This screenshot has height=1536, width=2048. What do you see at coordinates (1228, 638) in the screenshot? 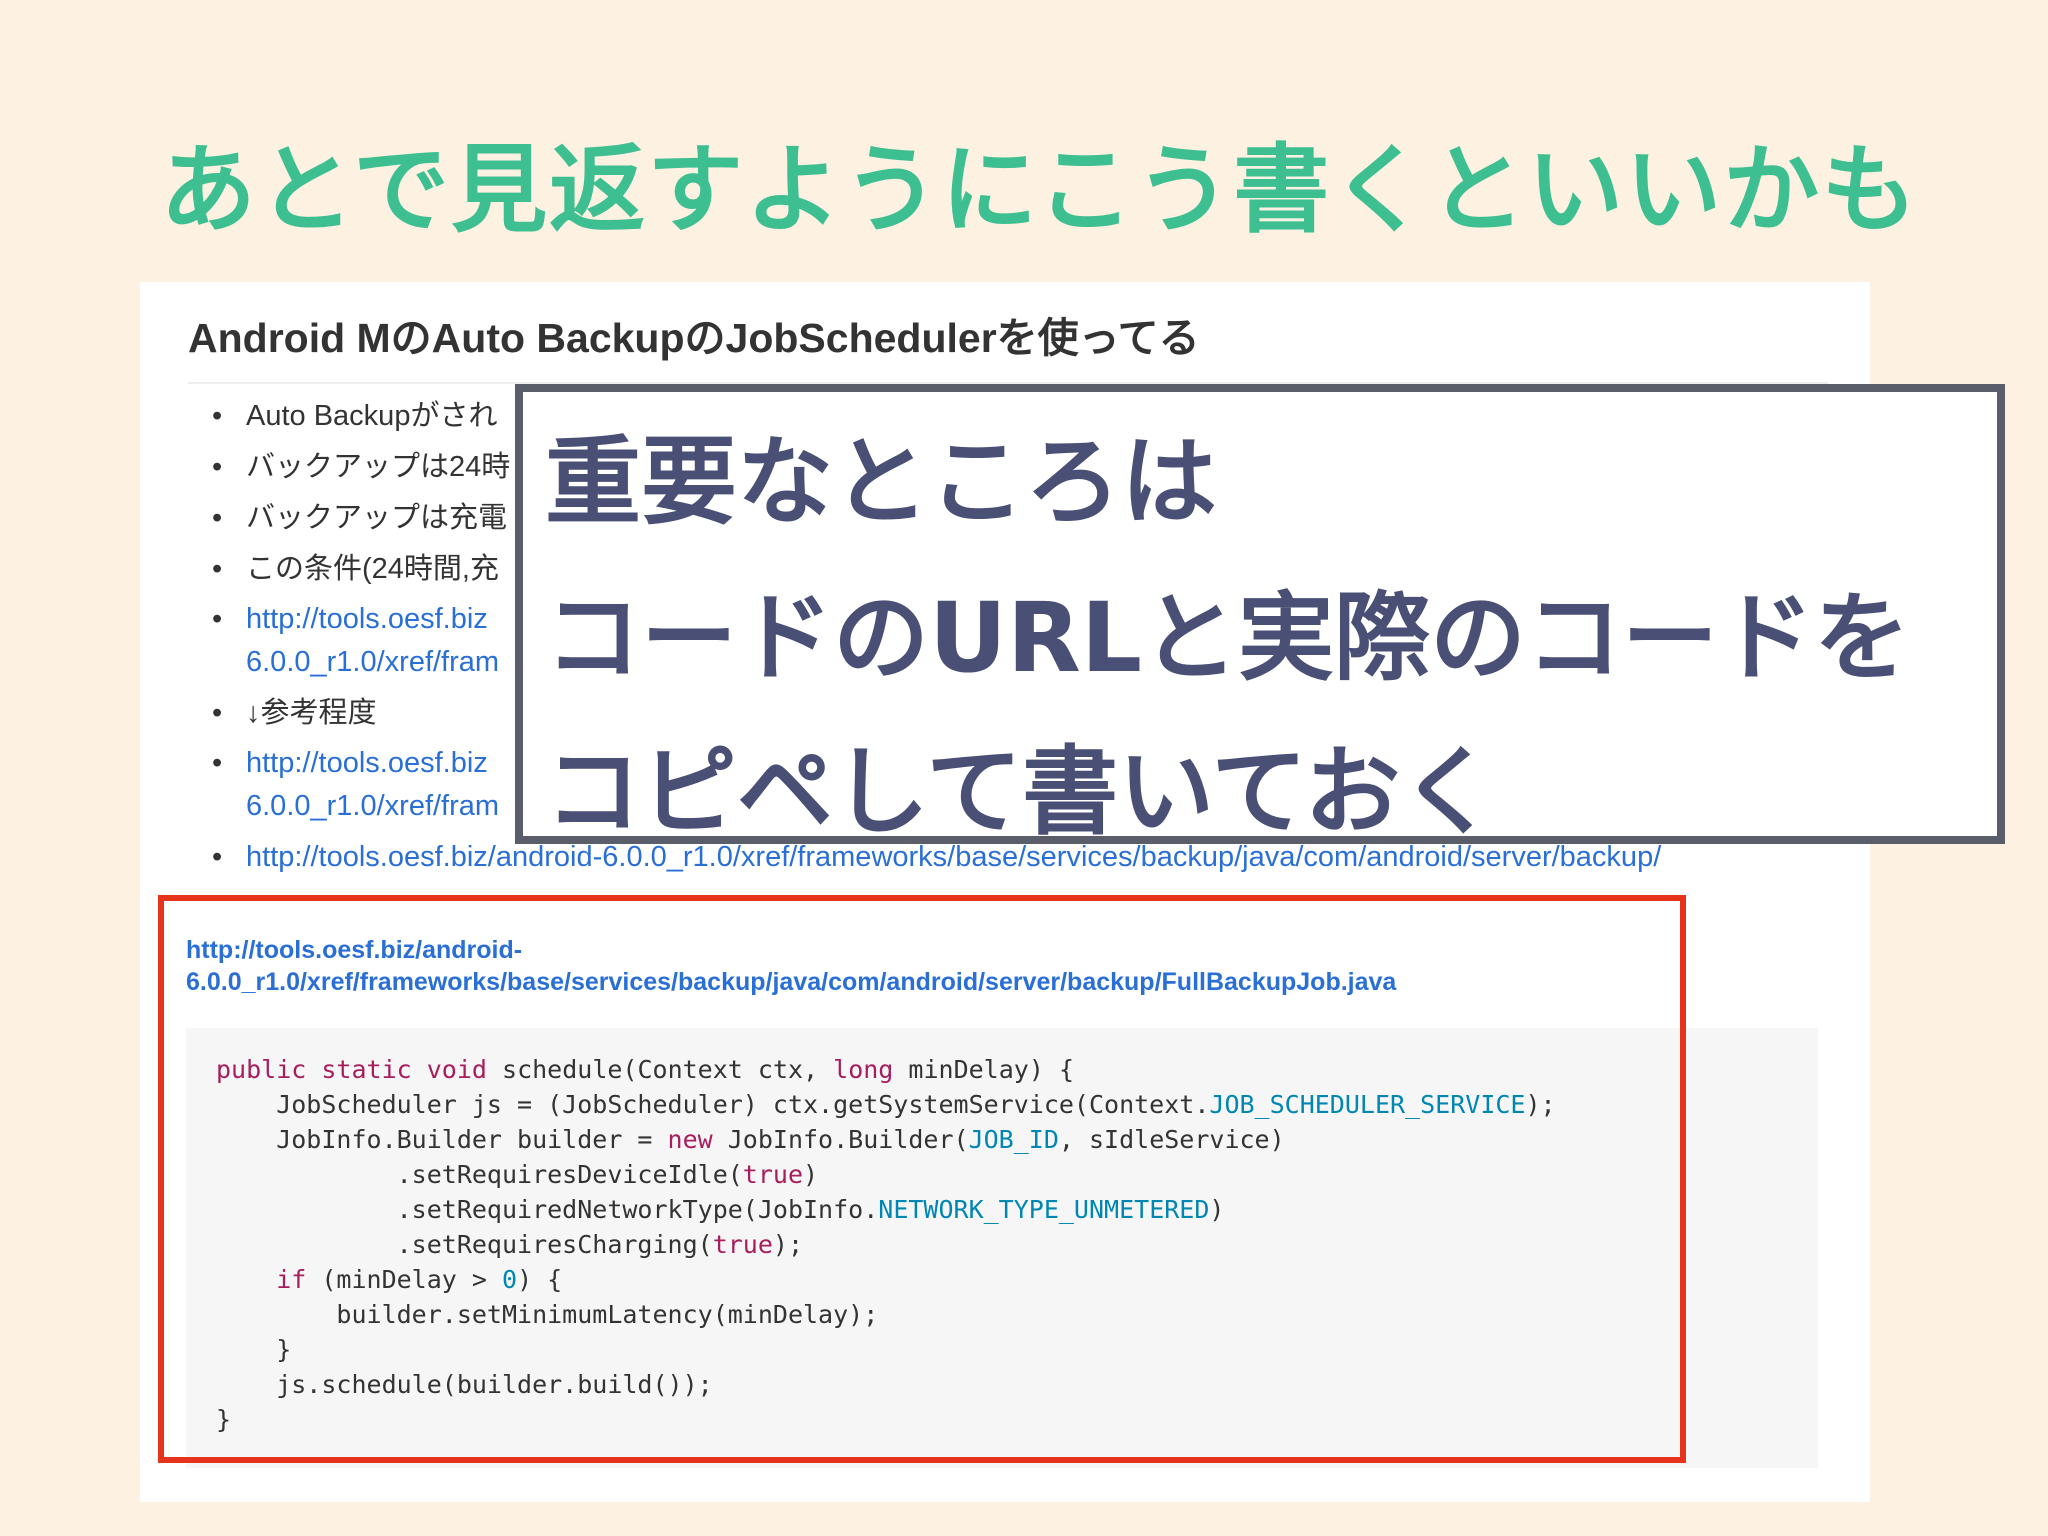
I see `callout-line: コードのURLと実際のコードを` at bounding box center [1228, 638].